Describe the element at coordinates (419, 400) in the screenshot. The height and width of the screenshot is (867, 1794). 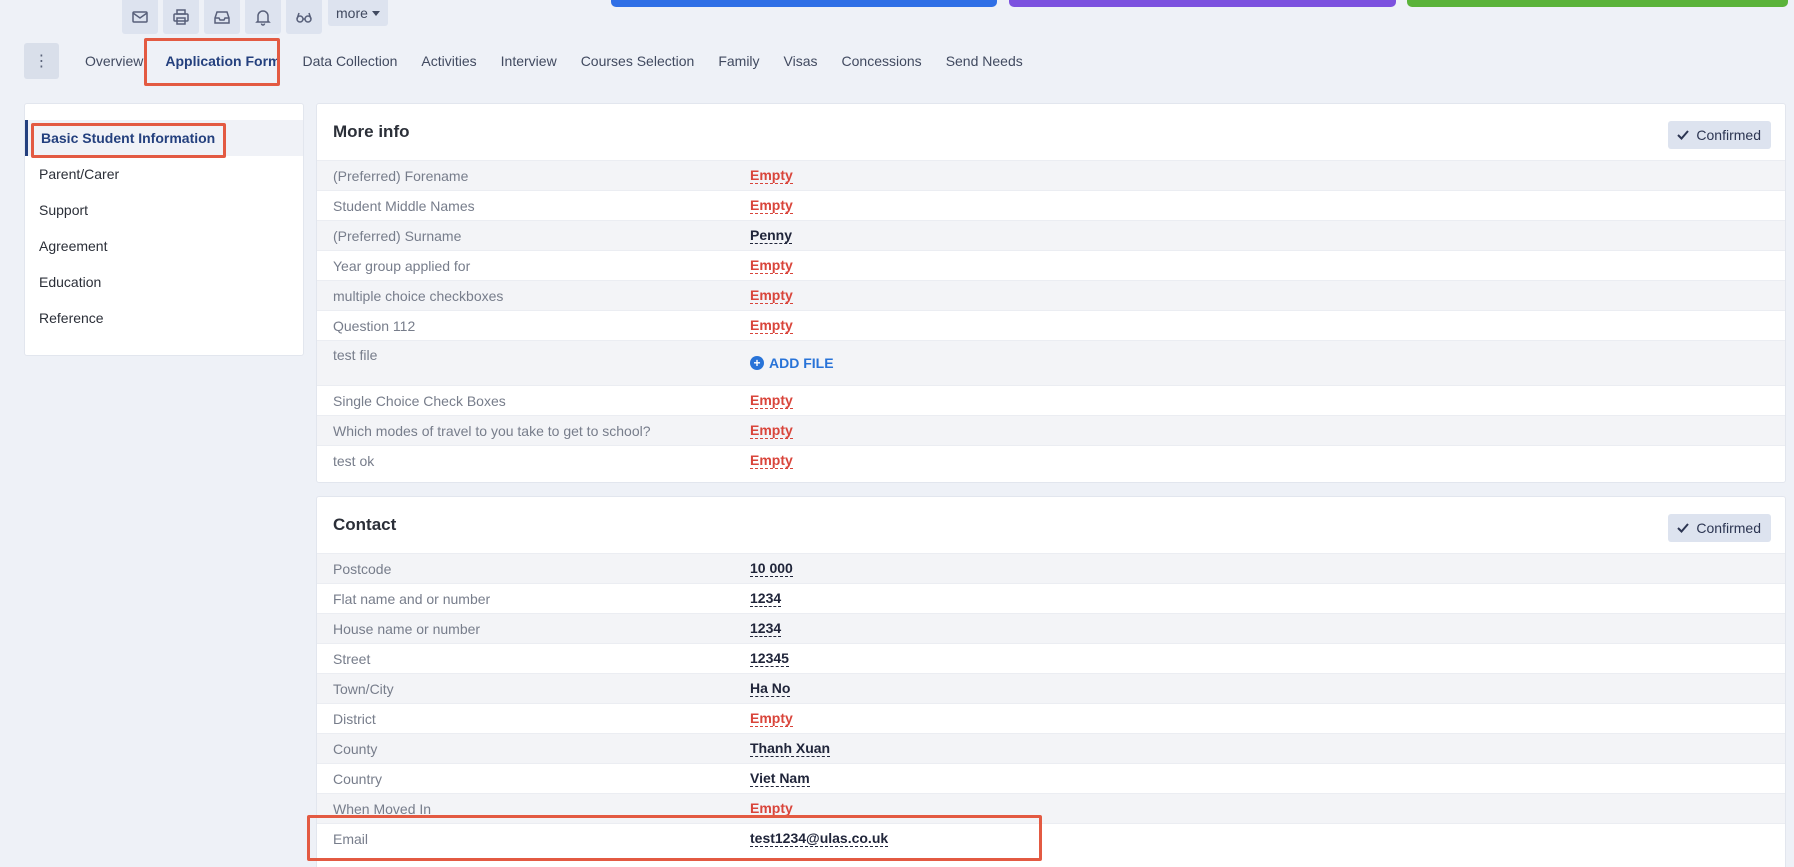
I see `field-label: Single Choice Check Boxes` at that location.